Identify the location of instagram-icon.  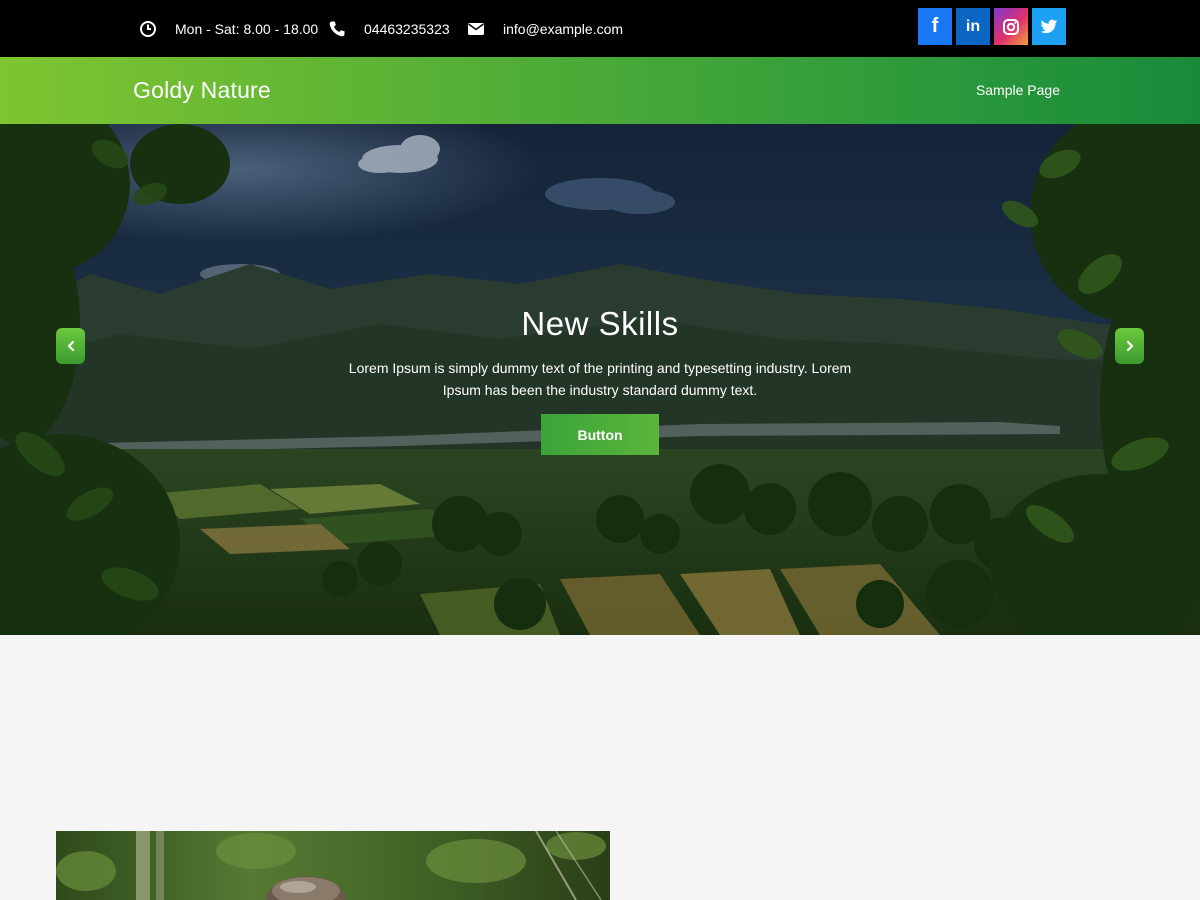
(1011, 26).